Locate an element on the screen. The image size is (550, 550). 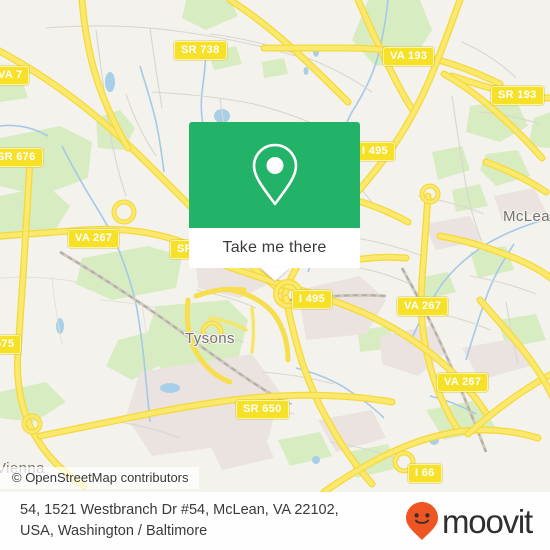
destination-callout: Take me there is located at coordinates (274, 201).